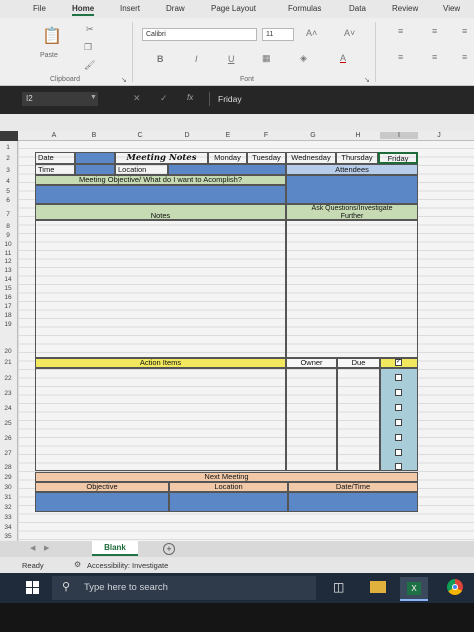  What do you see at coordinates (175, 8) in the screenshot?
I see `tab-draw: Draw` at bounding box center [175, 8].